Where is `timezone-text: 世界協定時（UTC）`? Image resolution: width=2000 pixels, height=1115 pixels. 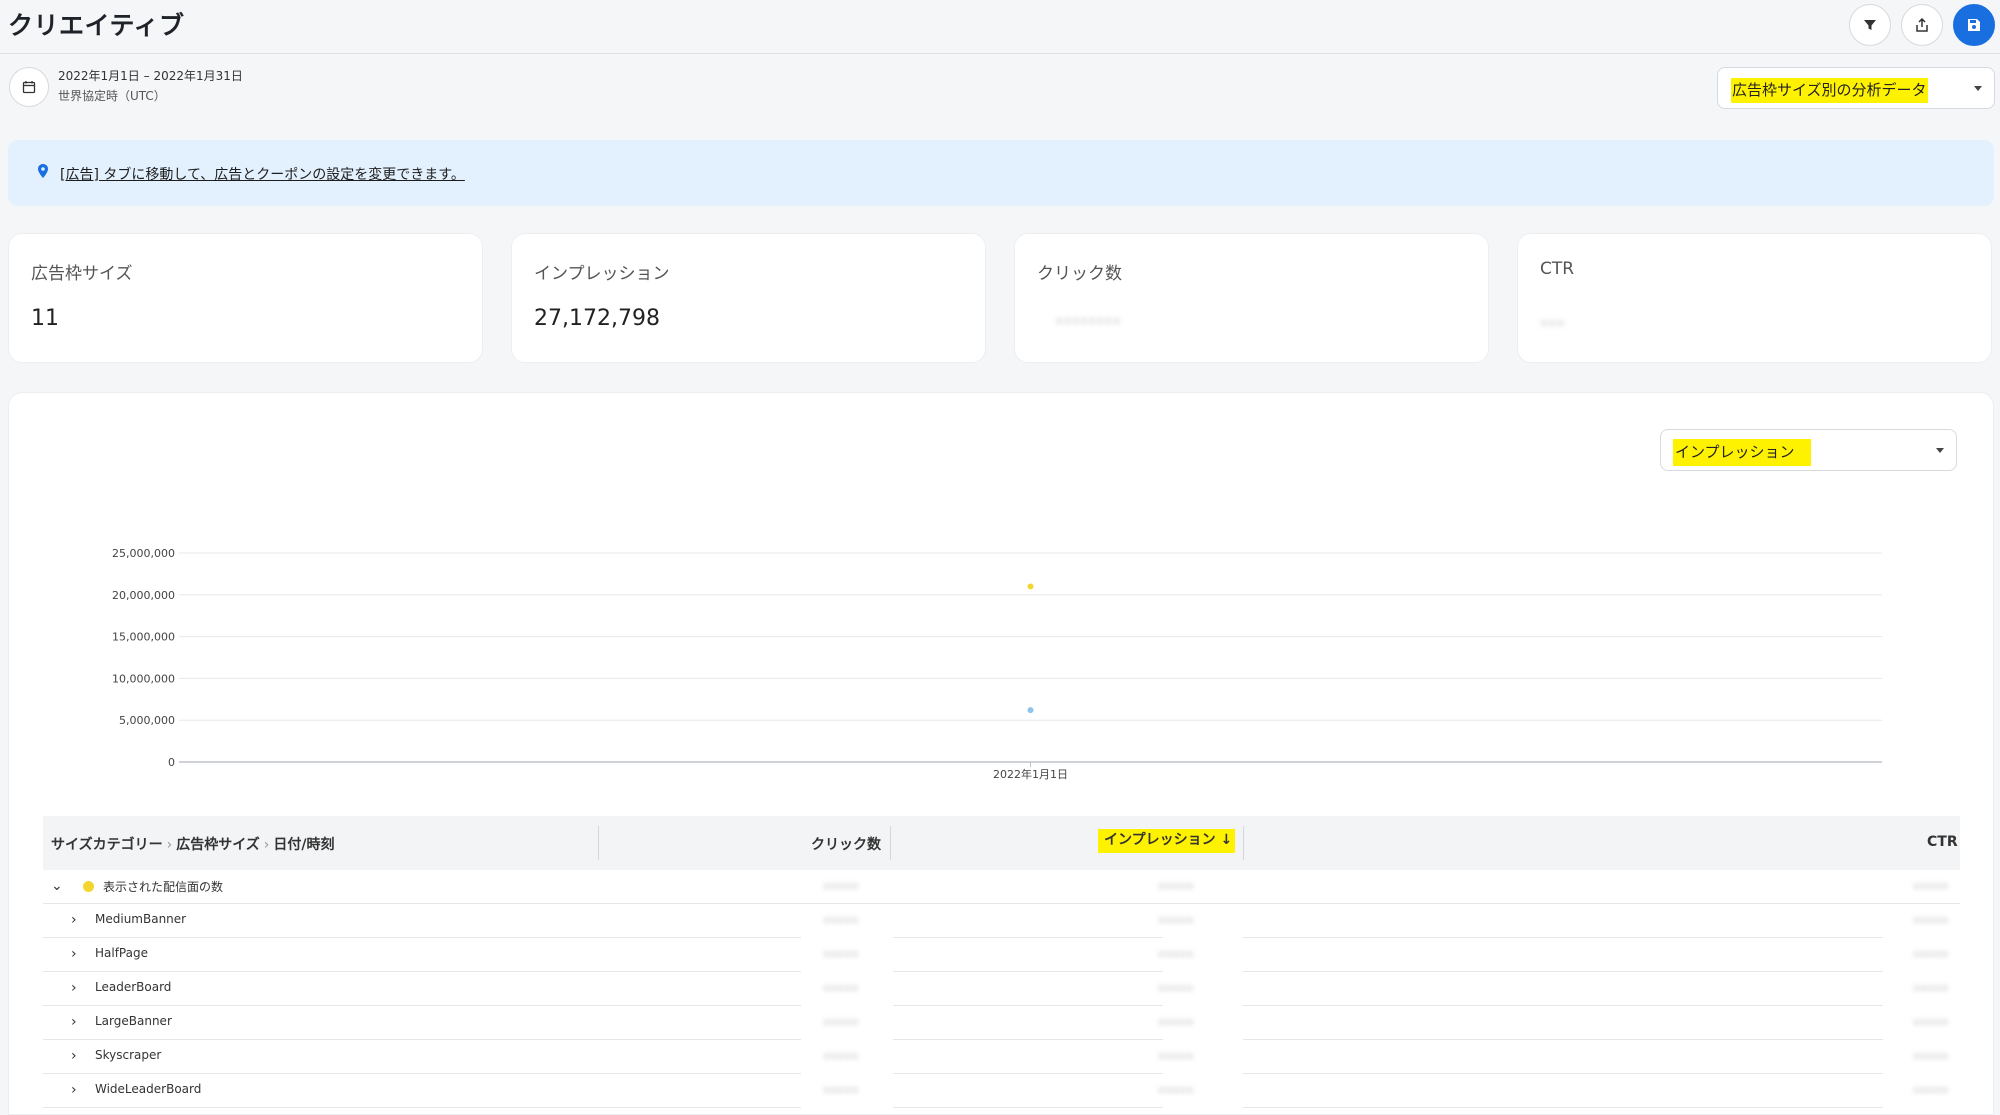
timezone-text: 世界協定時（UTC） is located at coordinates (112, 96).